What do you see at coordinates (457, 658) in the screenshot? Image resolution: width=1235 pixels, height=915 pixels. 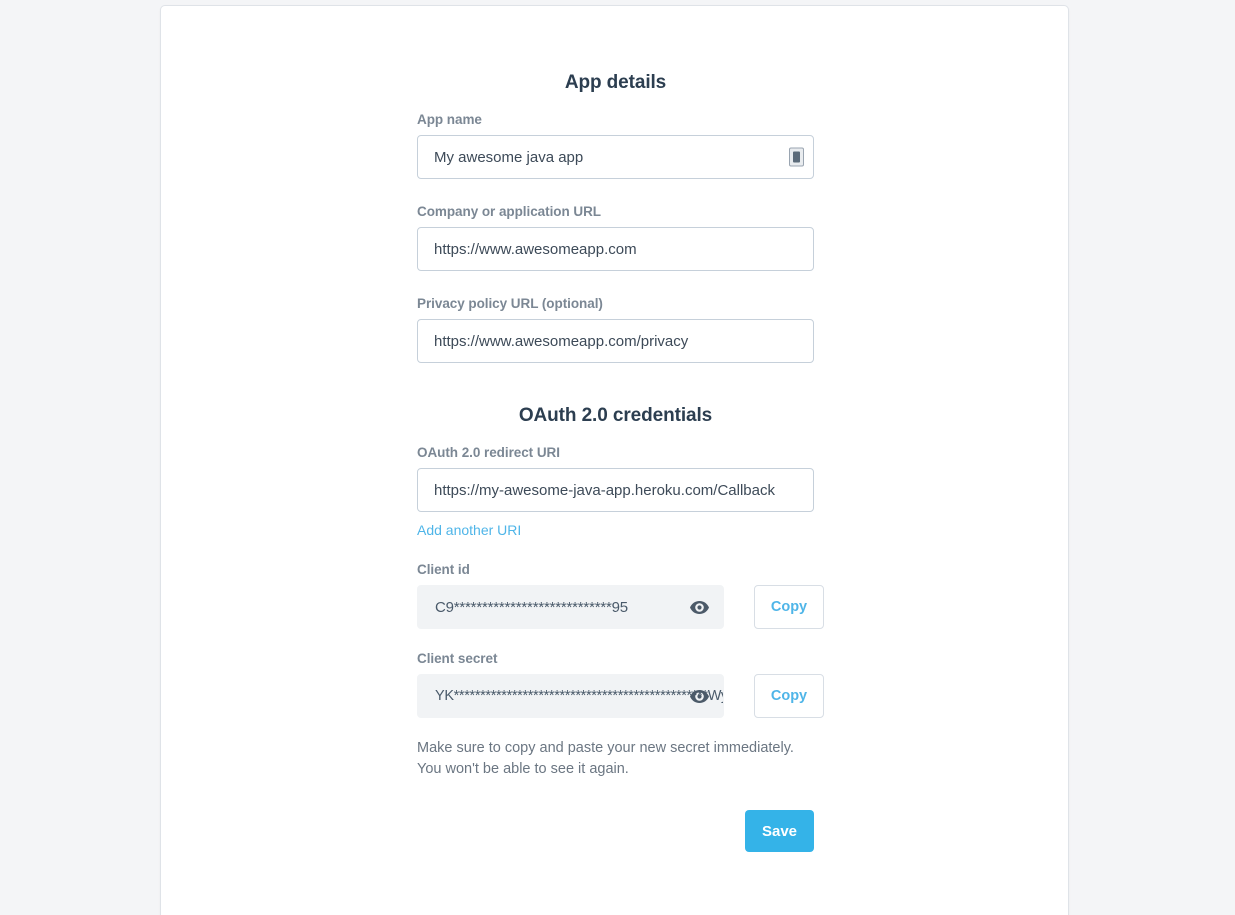 I see `client-secret-label: Client secret` at bounding box center [457, 658].